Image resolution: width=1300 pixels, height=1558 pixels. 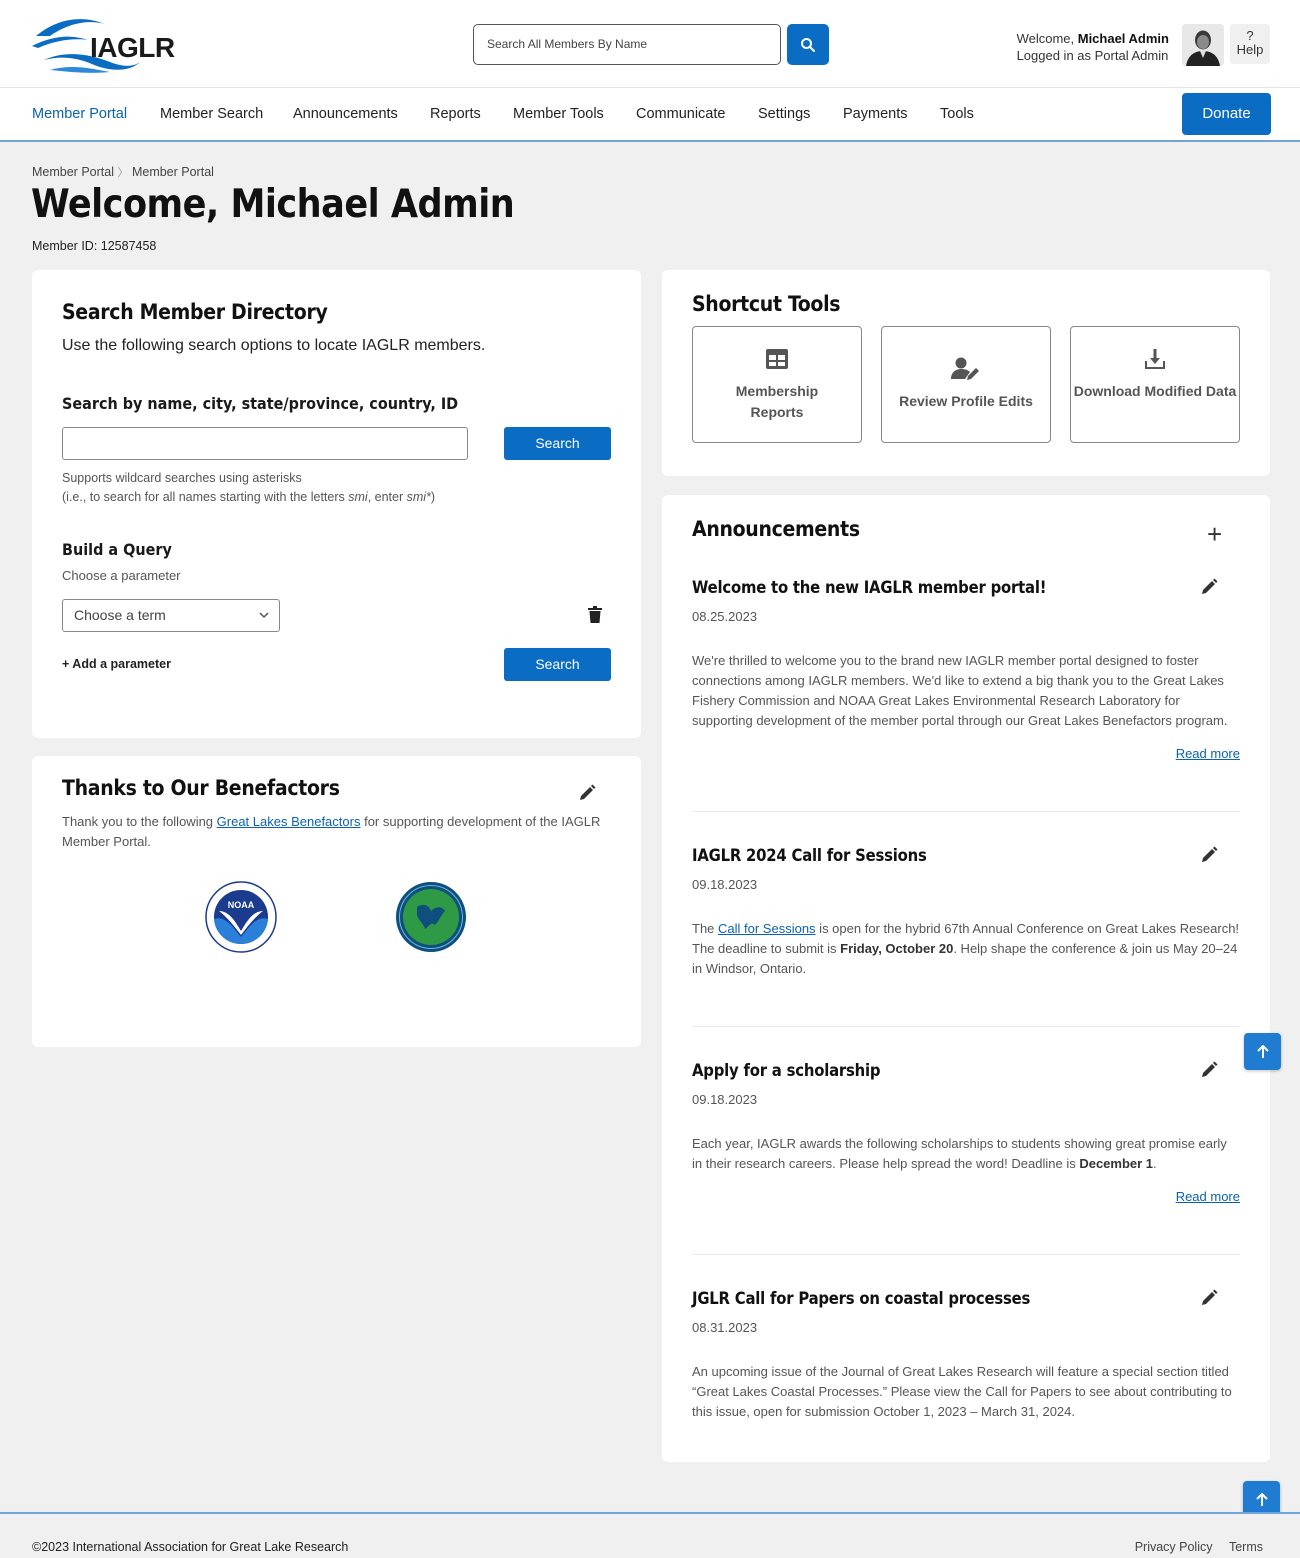 What do you see at coordinates (241, 917) in the screenshot?
I see `noaa-logo: NOAA` at bounding box center [241, 917].